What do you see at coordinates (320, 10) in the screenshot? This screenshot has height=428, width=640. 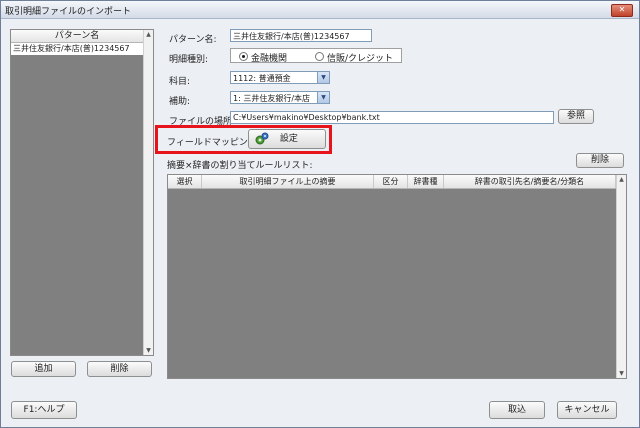 I see `title-bar: 取引明細ファイルのインポート ✕` at bounding box center [320, 10].